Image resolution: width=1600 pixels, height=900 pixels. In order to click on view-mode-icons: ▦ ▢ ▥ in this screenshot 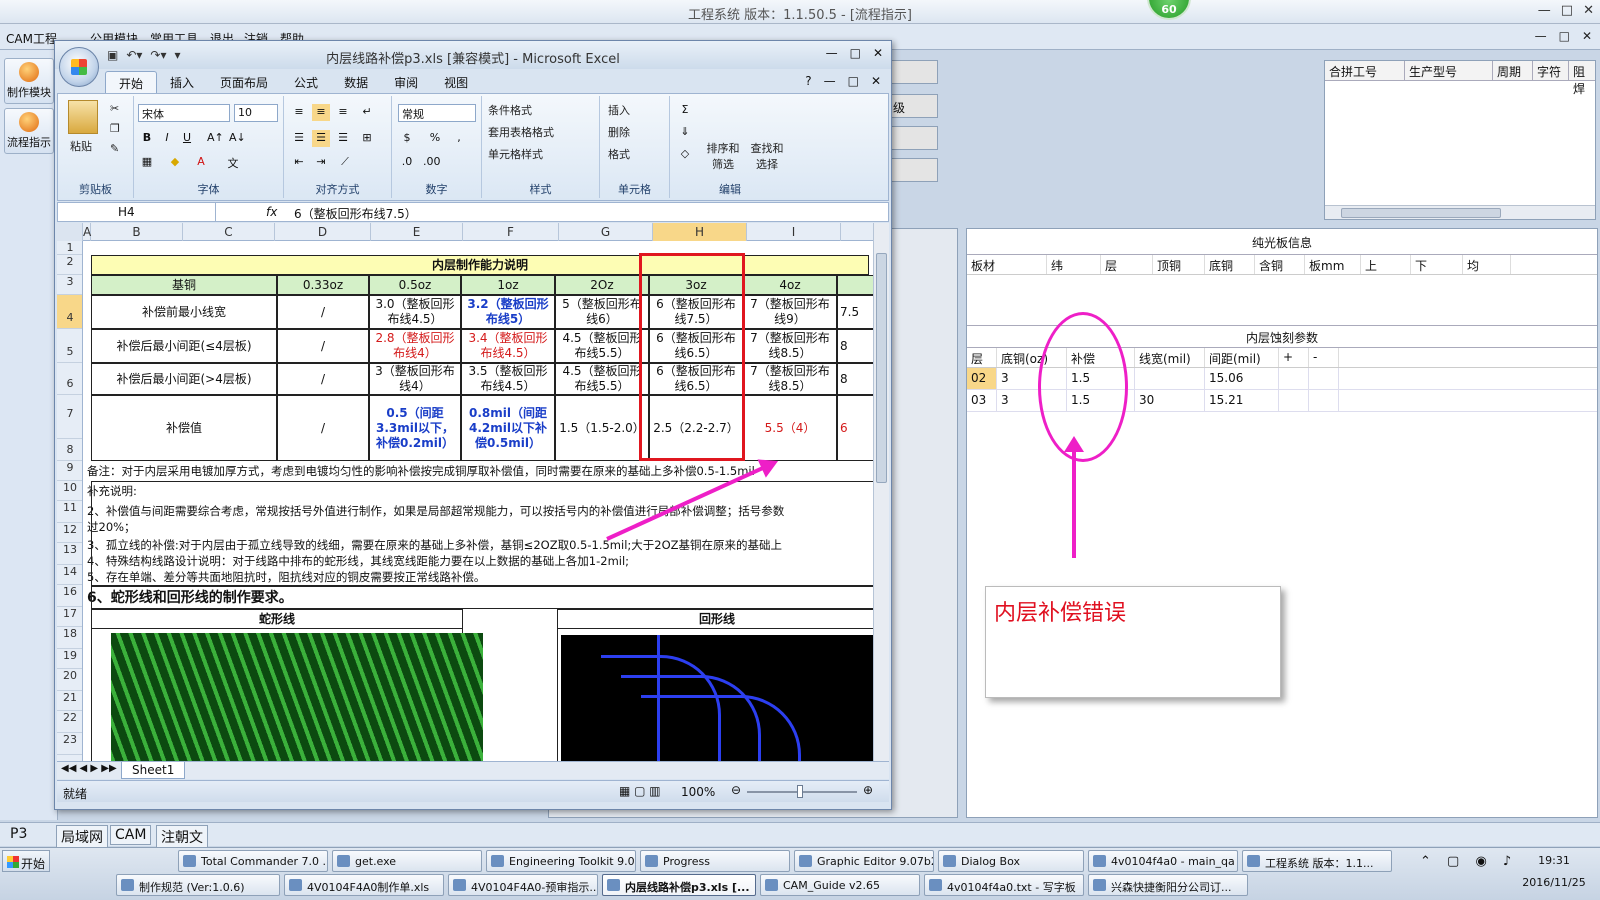, I will do `click(640, 791)`.